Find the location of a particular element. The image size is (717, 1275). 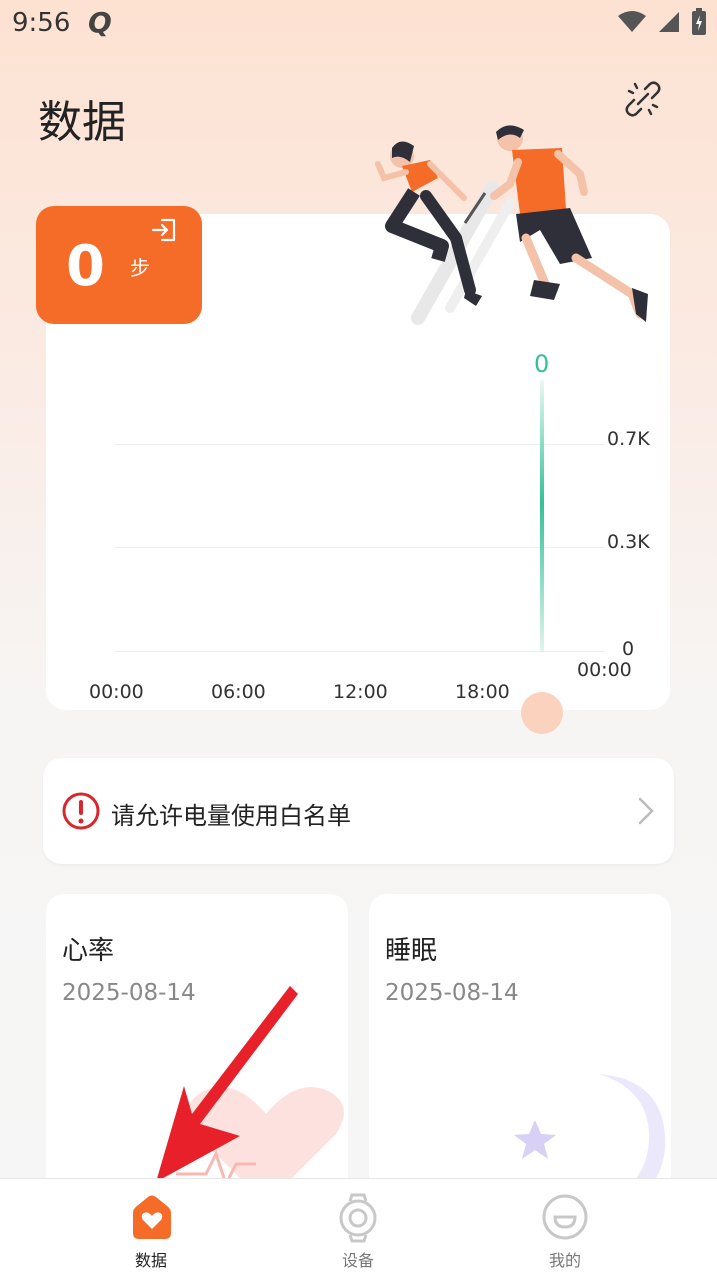

chevron-right-icon is located at coordinates (646, 811).